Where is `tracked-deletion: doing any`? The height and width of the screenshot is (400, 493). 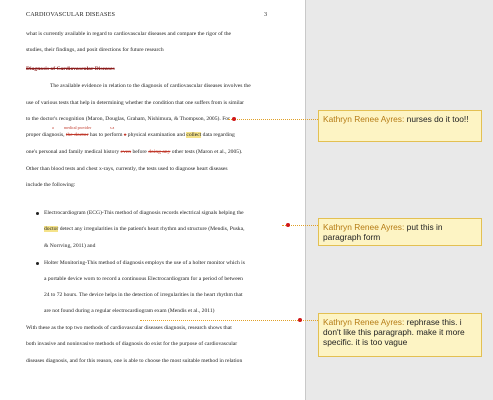 tracked-deletion: doing any is located at coordinates (159, 152).